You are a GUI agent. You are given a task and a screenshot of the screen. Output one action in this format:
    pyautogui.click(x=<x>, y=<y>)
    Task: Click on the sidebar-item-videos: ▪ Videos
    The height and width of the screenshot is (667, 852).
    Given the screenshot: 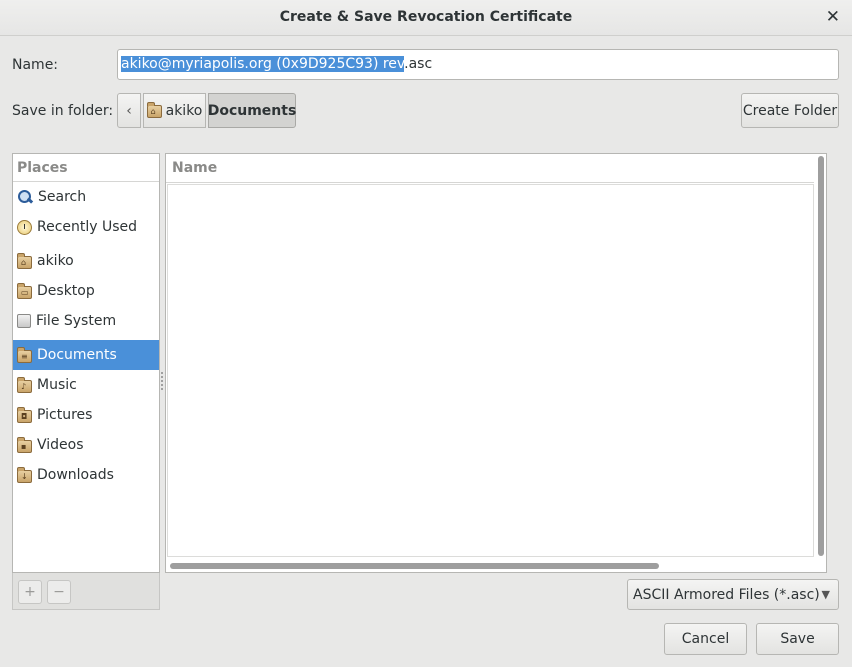 What is the action you would take?
    pyautogui.click(x=86, y=445)
    